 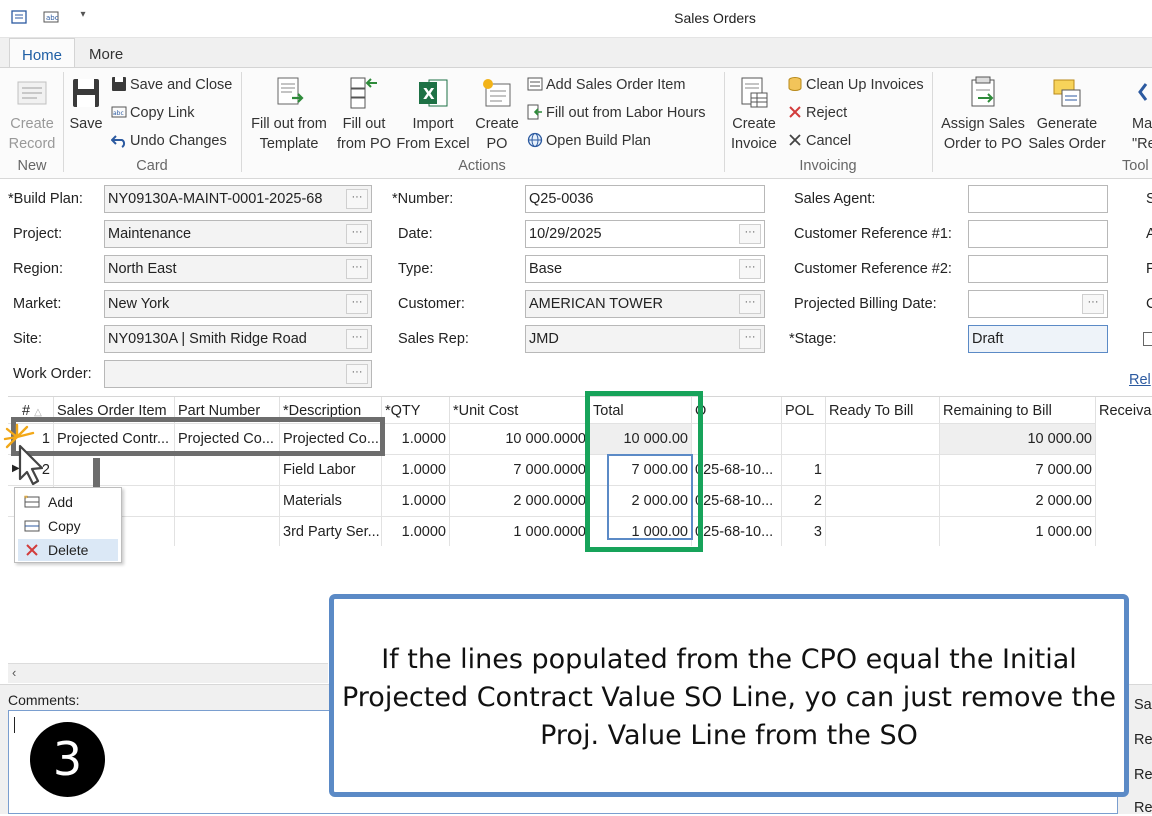 I want to click on undo-changes-button: Undo Changes, so click(x=168, y=141).